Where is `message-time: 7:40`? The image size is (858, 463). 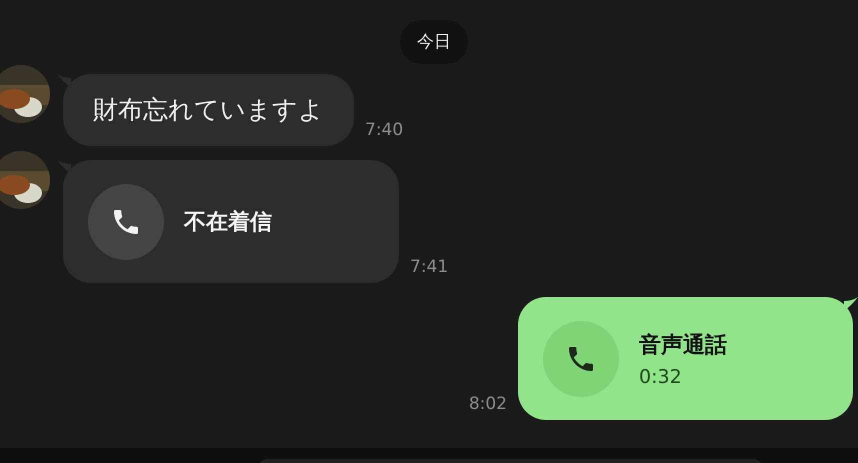 message-time: 7:40 is located at coordinates (384, 131).